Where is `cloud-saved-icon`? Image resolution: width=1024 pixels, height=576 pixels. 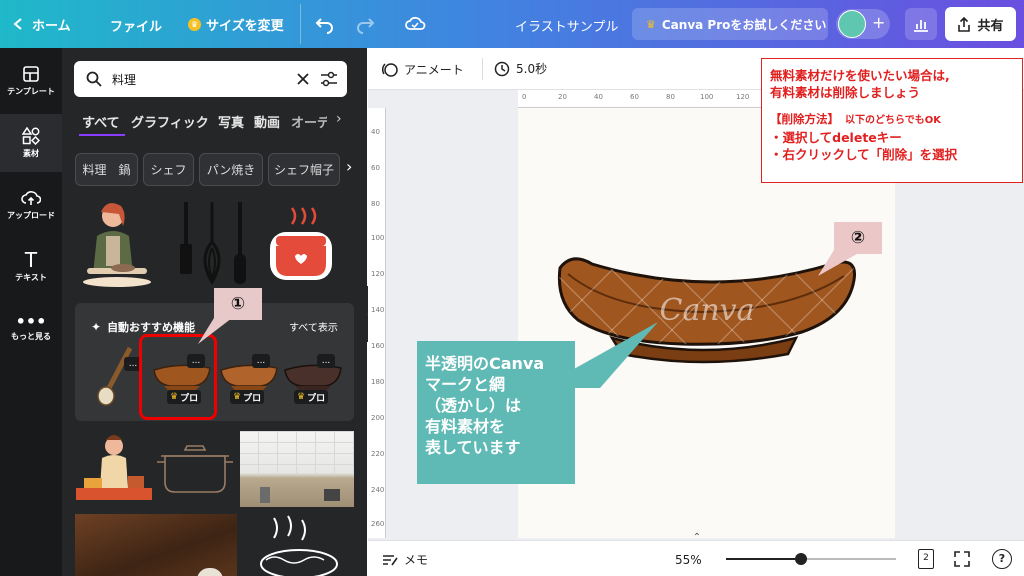
cloud-saved-icon is located at coordinates (415, 24).